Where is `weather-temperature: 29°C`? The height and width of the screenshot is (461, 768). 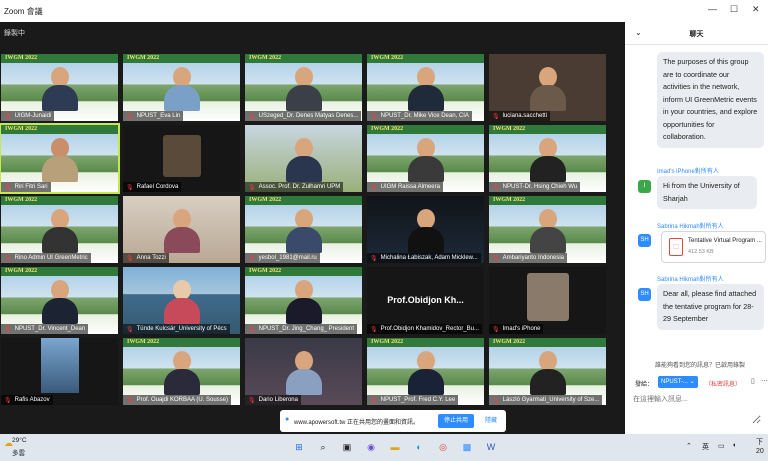
weather-temperature: 29°C is located at coordinates (19, 440).